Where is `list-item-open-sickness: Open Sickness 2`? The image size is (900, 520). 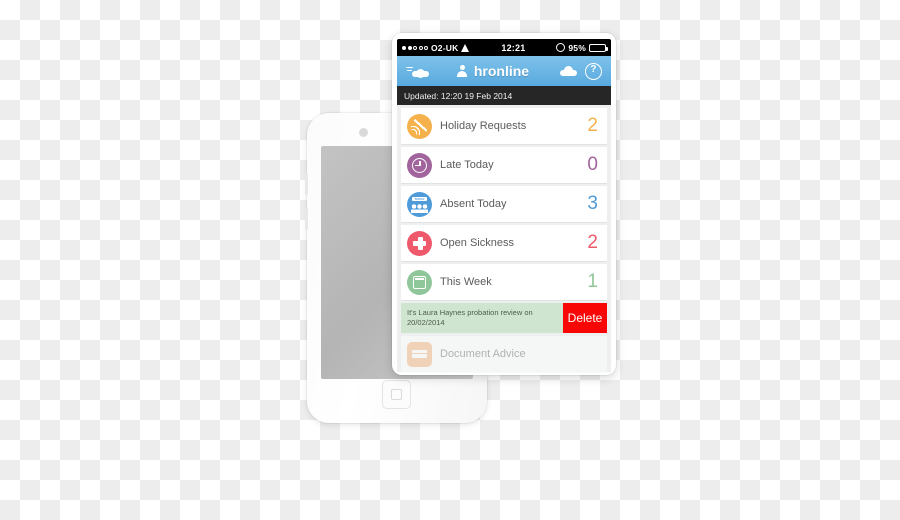
list-item-open-sickness: Open Sickness 2 is located at coordinates (504, 243).